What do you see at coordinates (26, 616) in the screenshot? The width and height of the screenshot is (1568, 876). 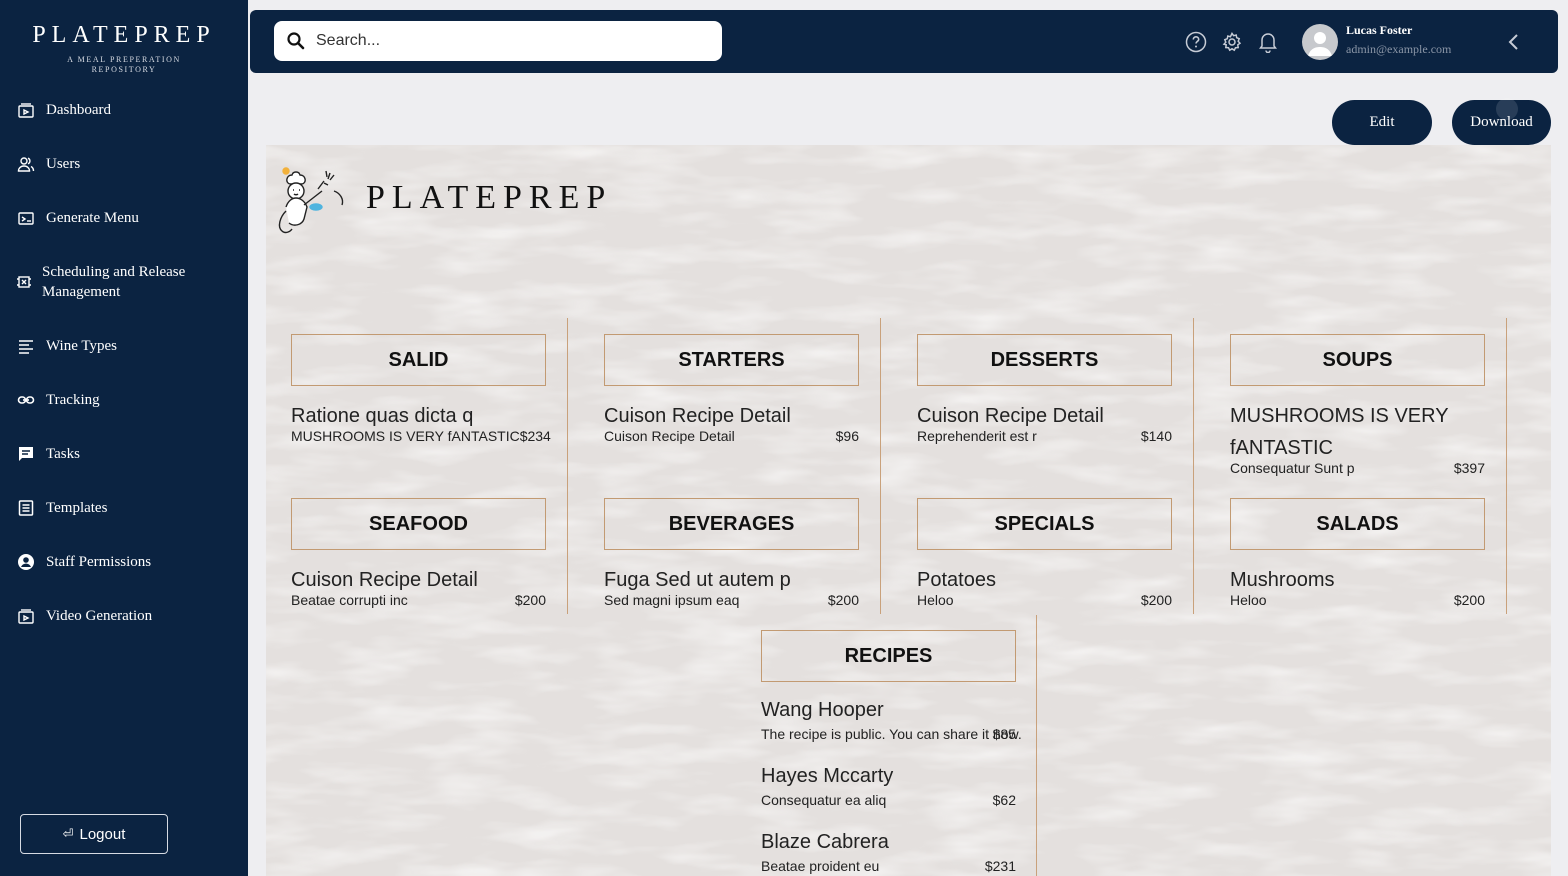 I see `video-icon` at bounding box center [26, 616].